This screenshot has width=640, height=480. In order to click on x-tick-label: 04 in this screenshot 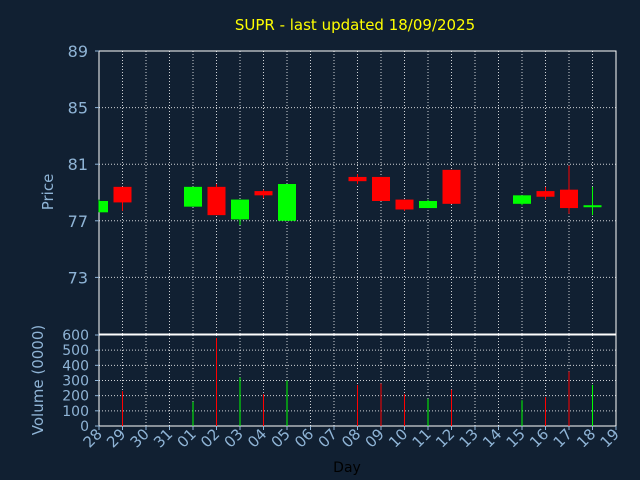, I will do `click(257, 438)`.